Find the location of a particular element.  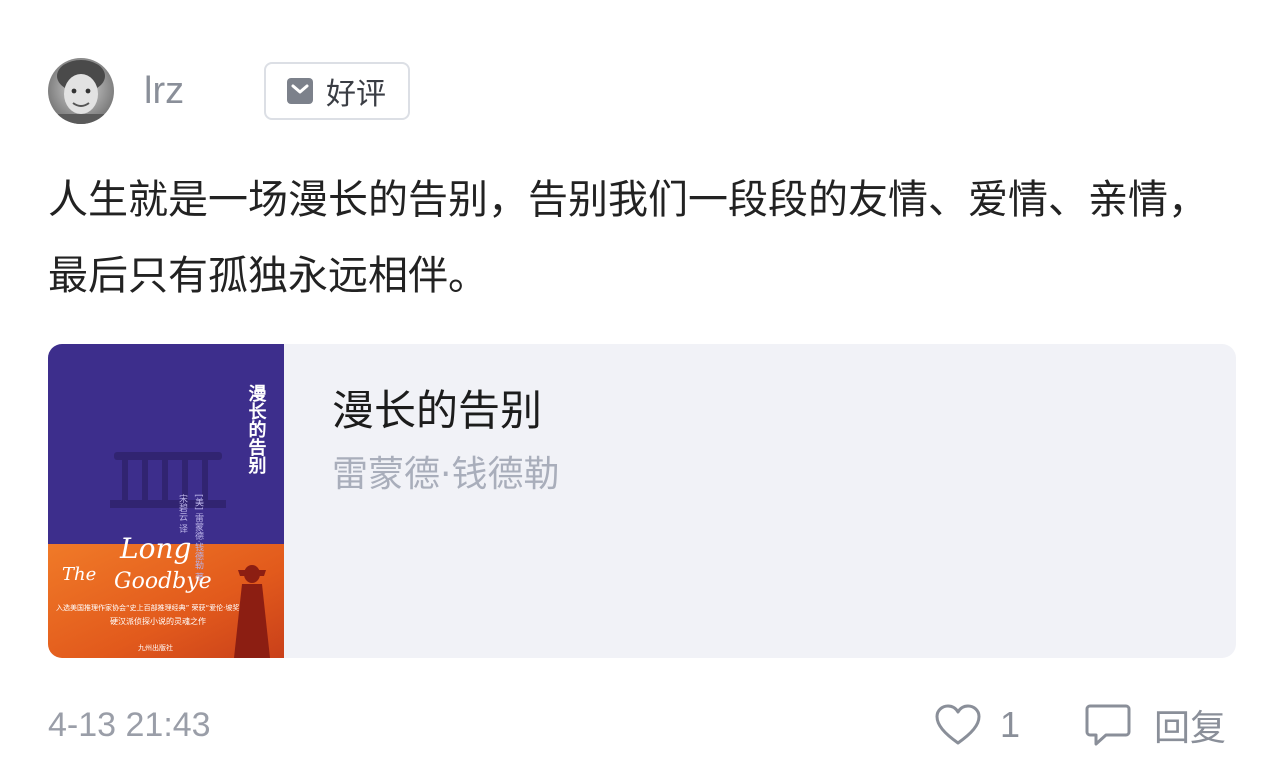

like-button: 1 is located at coordinates (977, 725).